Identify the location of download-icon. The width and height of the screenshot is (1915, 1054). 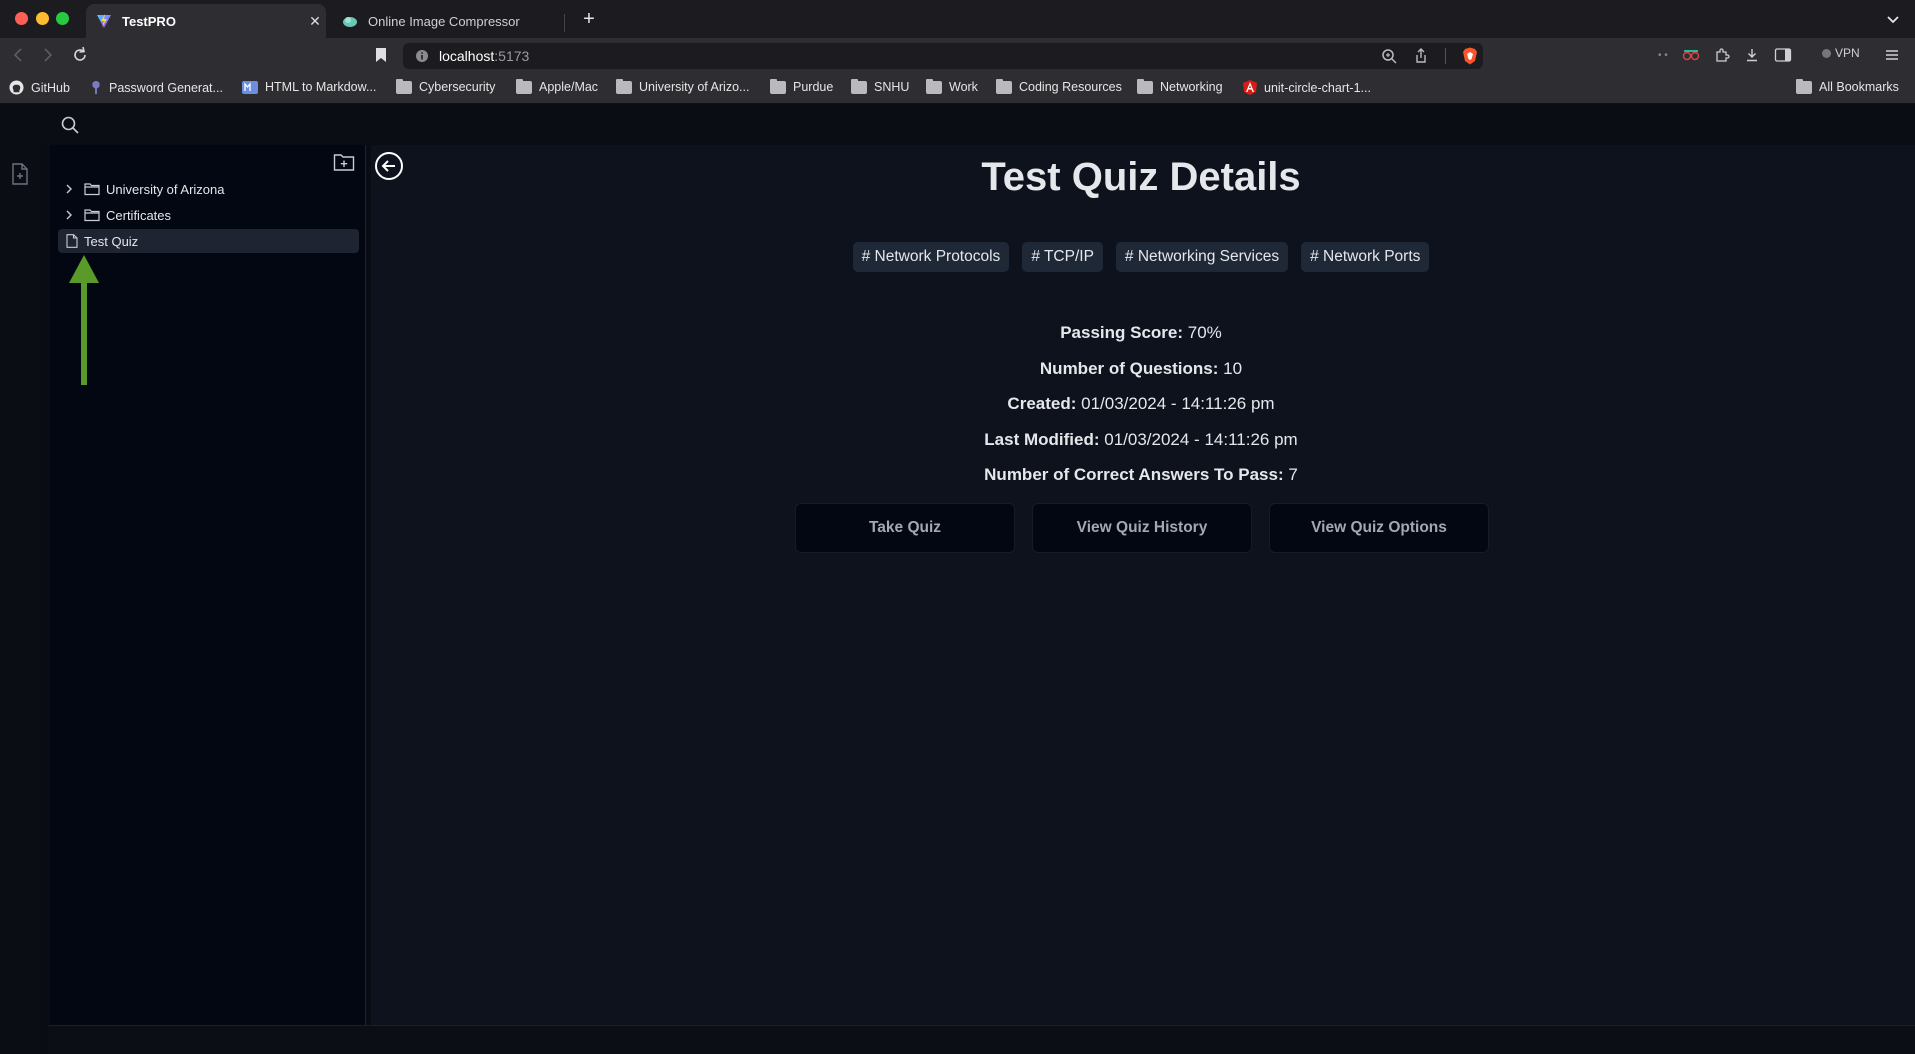
(1752, 55).